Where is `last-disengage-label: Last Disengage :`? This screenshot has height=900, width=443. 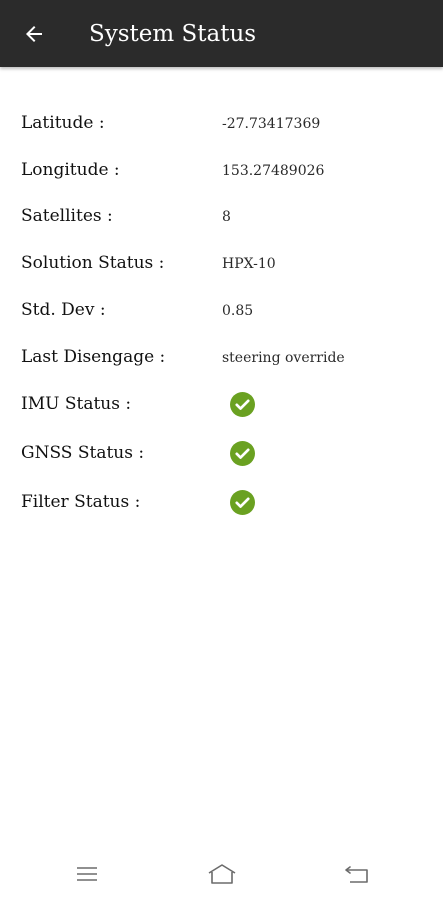
last-disengage-label: Last Disengage : is located at coordinates (93, 357).